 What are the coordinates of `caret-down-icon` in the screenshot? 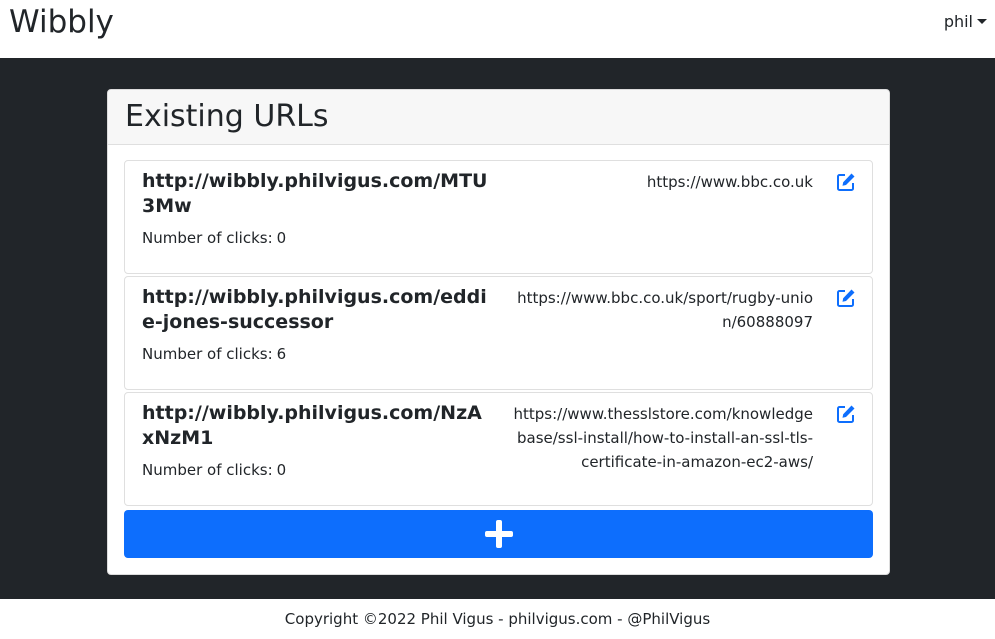 It's located at (982, 21).